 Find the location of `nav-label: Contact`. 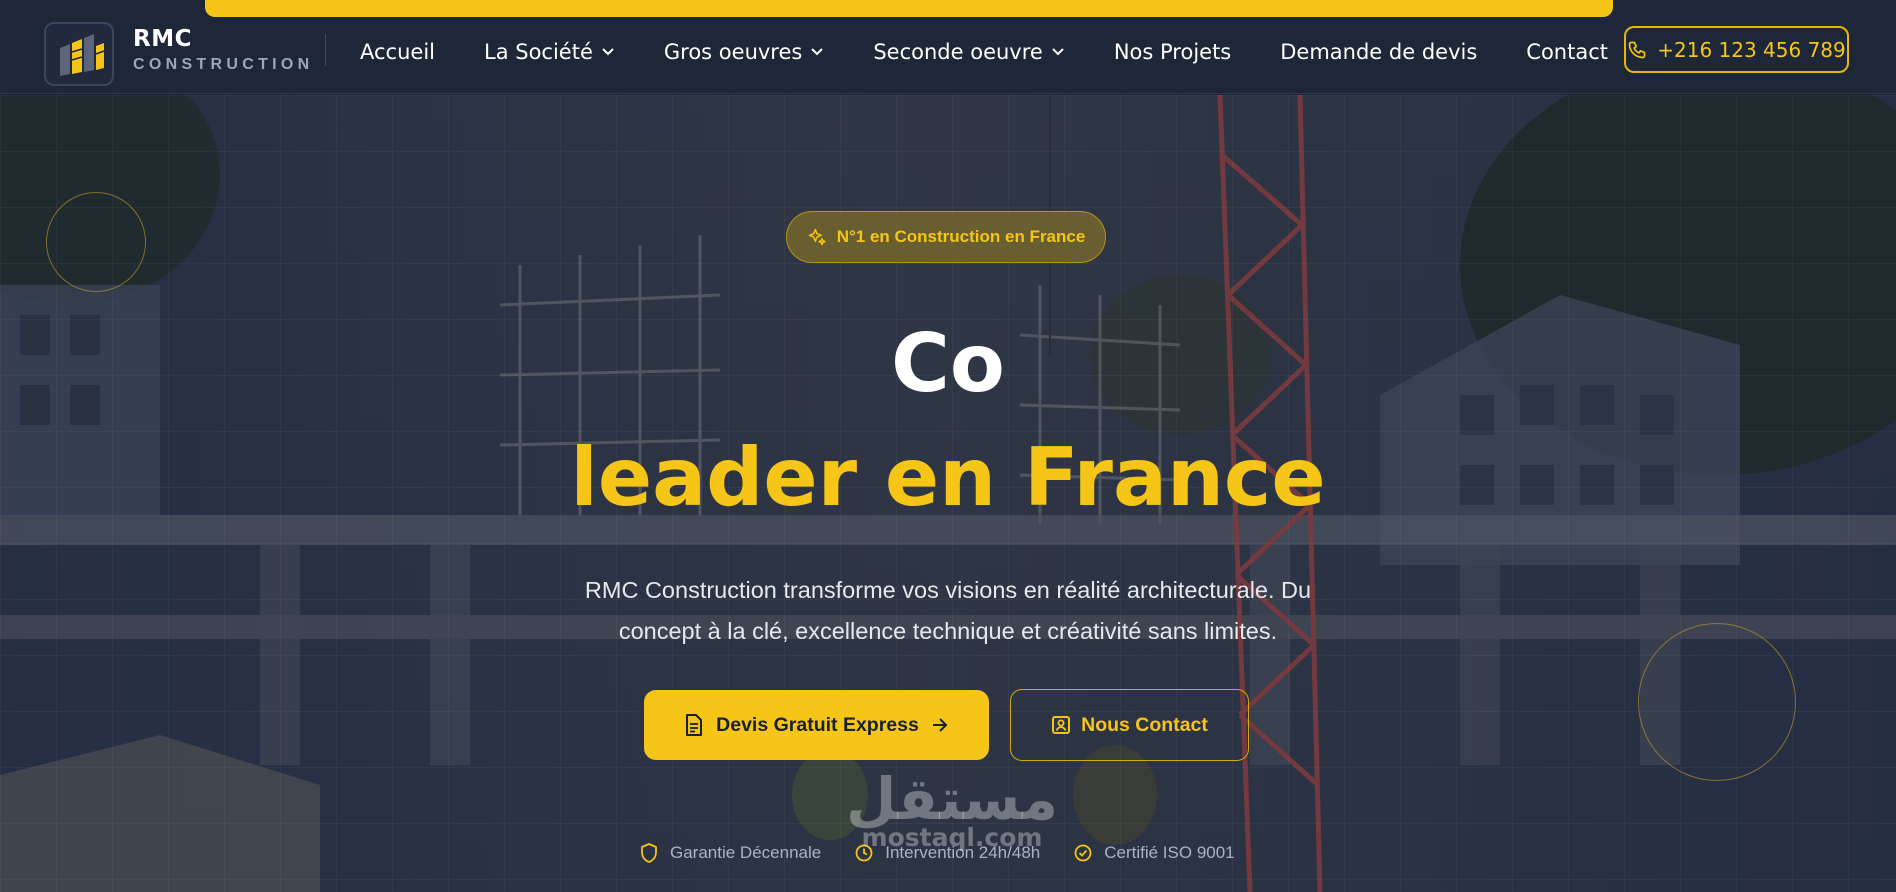

nav-label: Contact is located at coordinates (1567, 52).